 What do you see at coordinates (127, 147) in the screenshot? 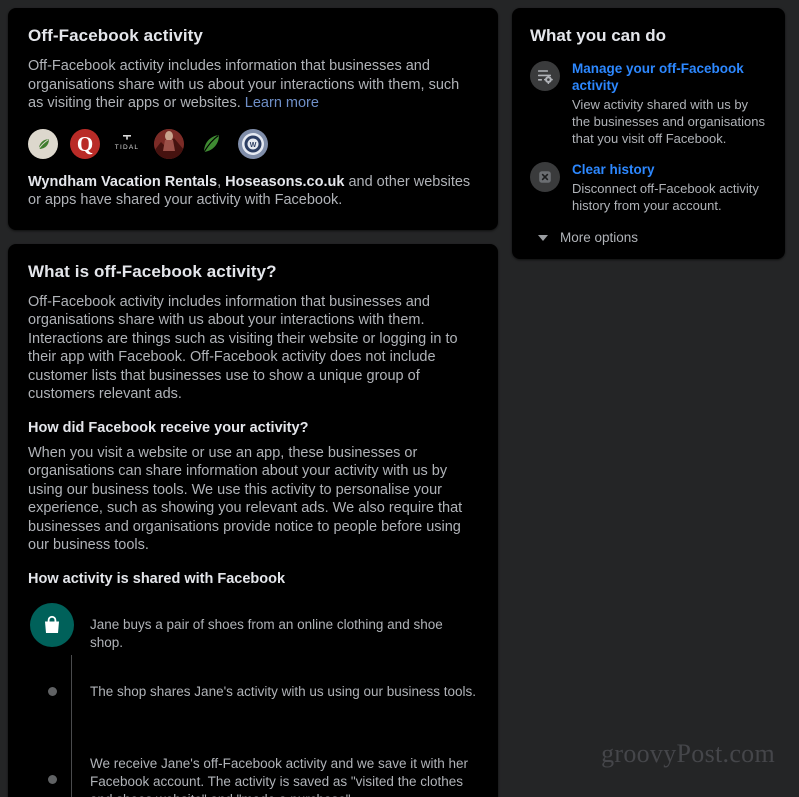
I see `svg-text: TIDAL` at bounding box center [127, 147].